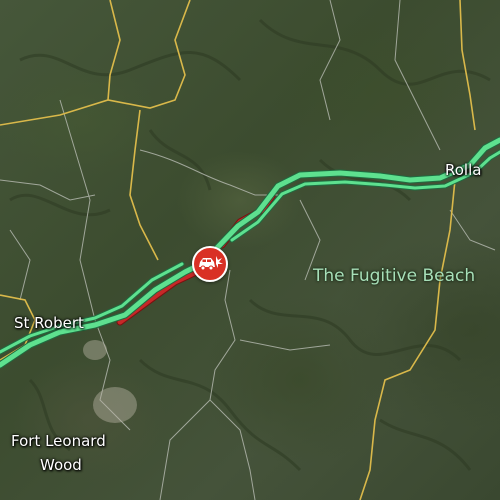  What do you see at coordinates (61, 465) in the screenshot?
I see `place-label-fort-leonard-wood-line2: Wood` at bounding box center [61, 465].